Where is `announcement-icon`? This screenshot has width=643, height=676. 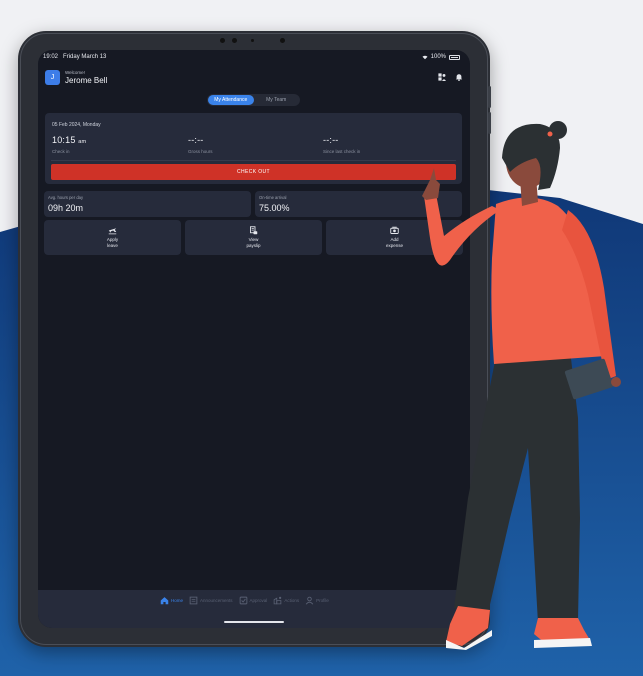 announcement-icon is located at coordinates (193, 600).